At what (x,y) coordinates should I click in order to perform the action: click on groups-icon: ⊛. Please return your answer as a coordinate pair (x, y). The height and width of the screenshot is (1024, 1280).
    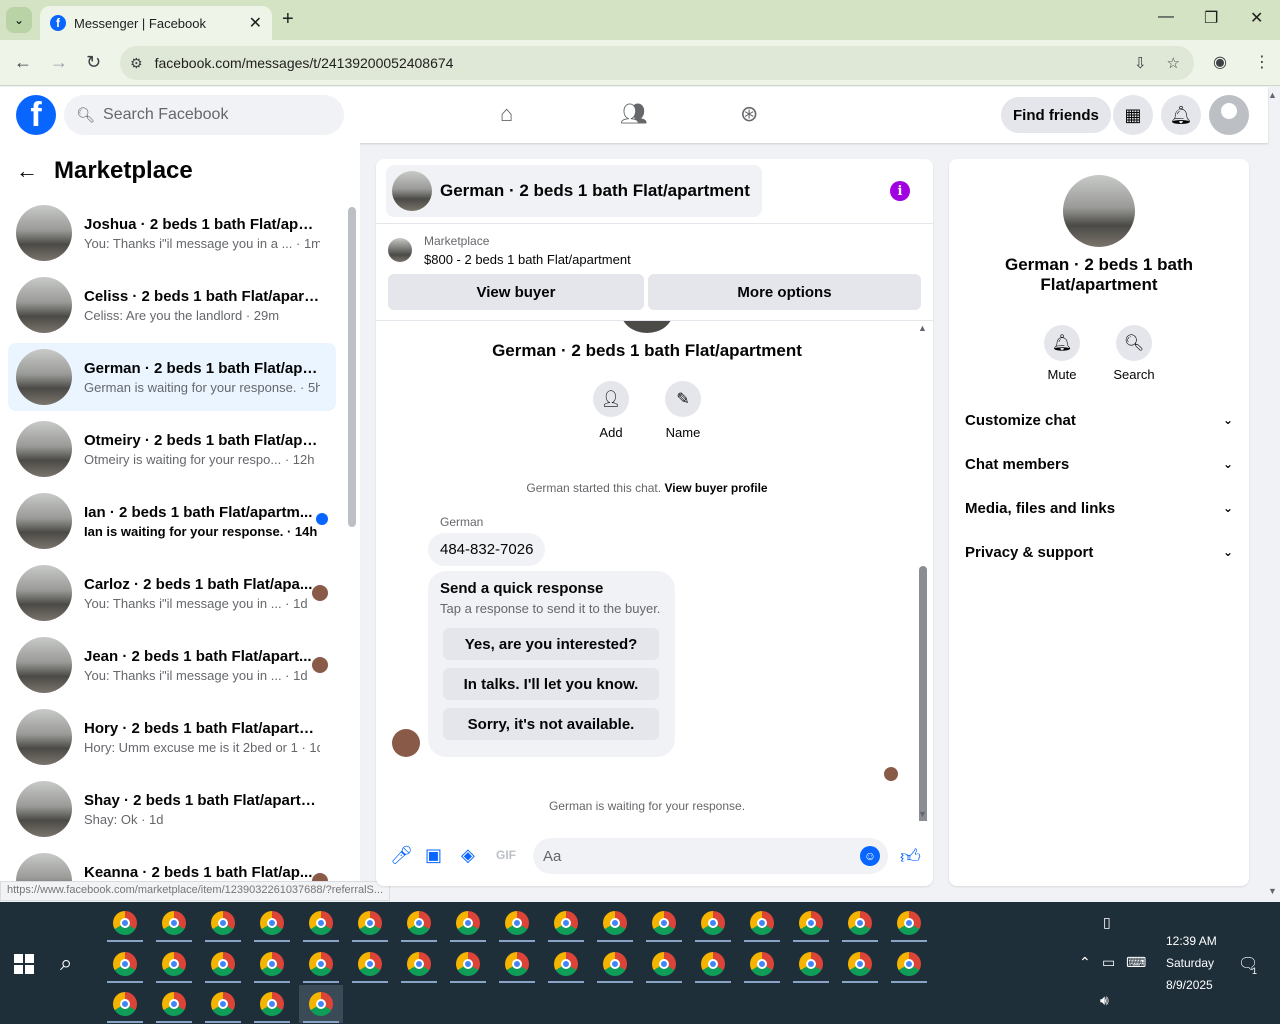
    Looking at the image, I should click on (749, 114).